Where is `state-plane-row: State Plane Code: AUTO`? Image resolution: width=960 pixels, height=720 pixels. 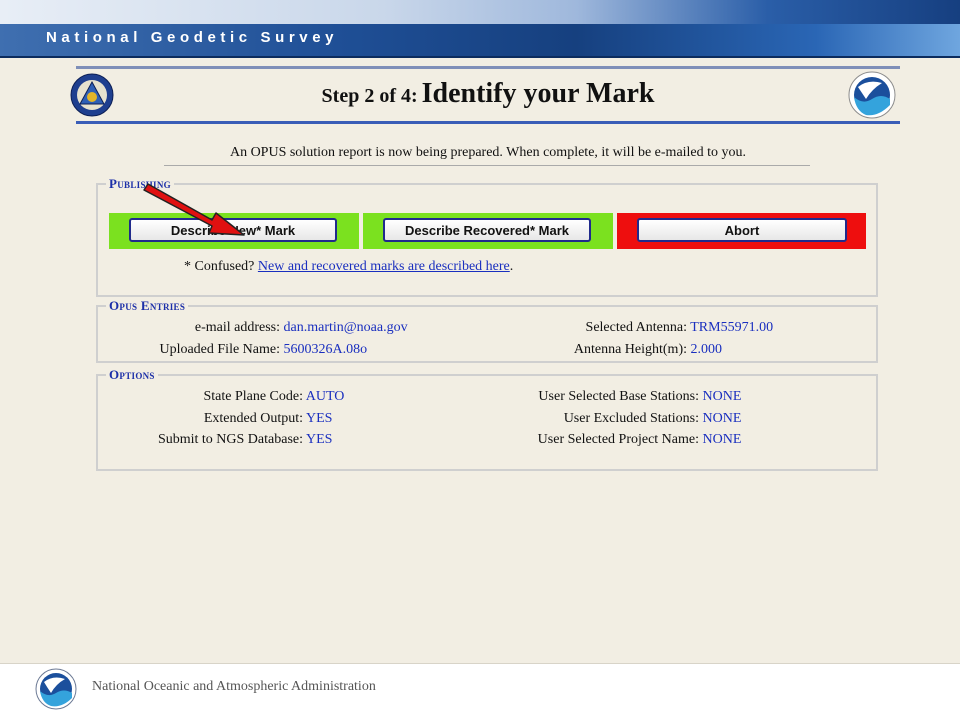
state-plane-row: State Plane Code: AUTO is located at coordinates (221, 397).